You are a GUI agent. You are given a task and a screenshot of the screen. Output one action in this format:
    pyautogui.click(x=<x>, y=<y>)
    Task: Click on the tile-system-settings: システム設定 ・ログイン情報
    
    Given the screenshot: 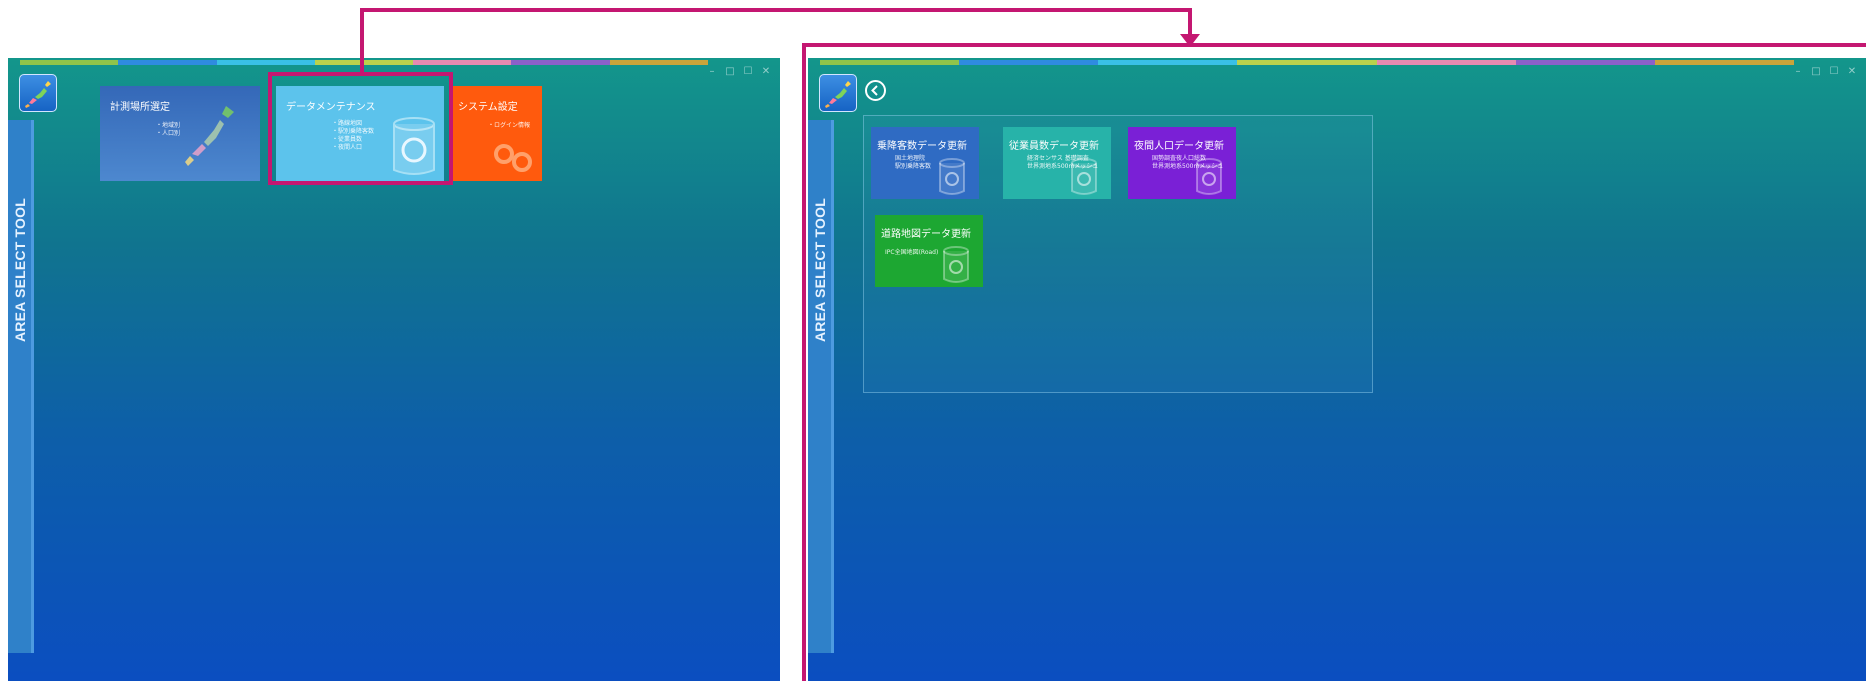 What is the action you would take?
    pyautogui.click(x=497, y=133)
    